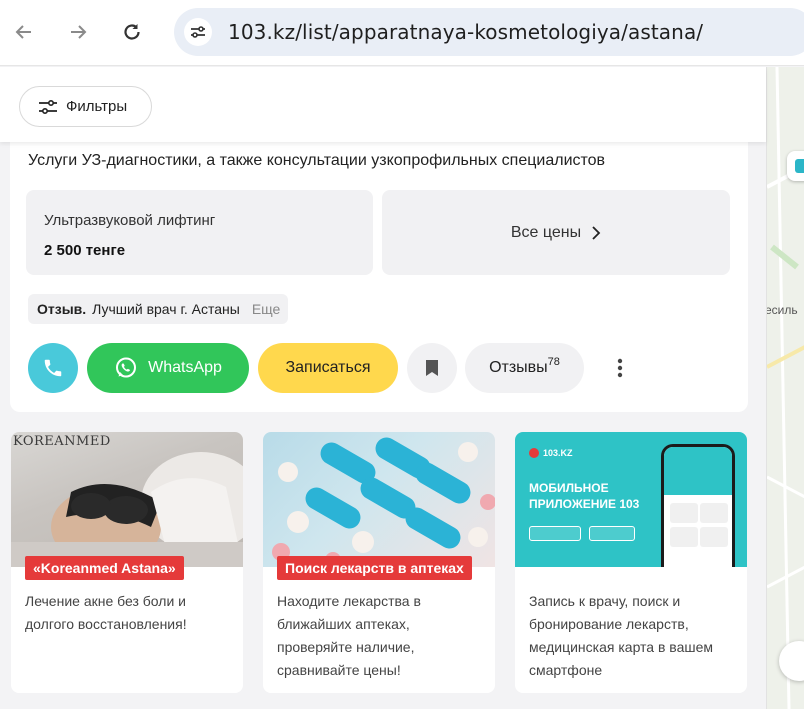 Image resolution: width=804 pixels, height=709 pixels. Describe the element at coordinates (698, 505) in the screenshot. I see `phone-mockup` at that location.